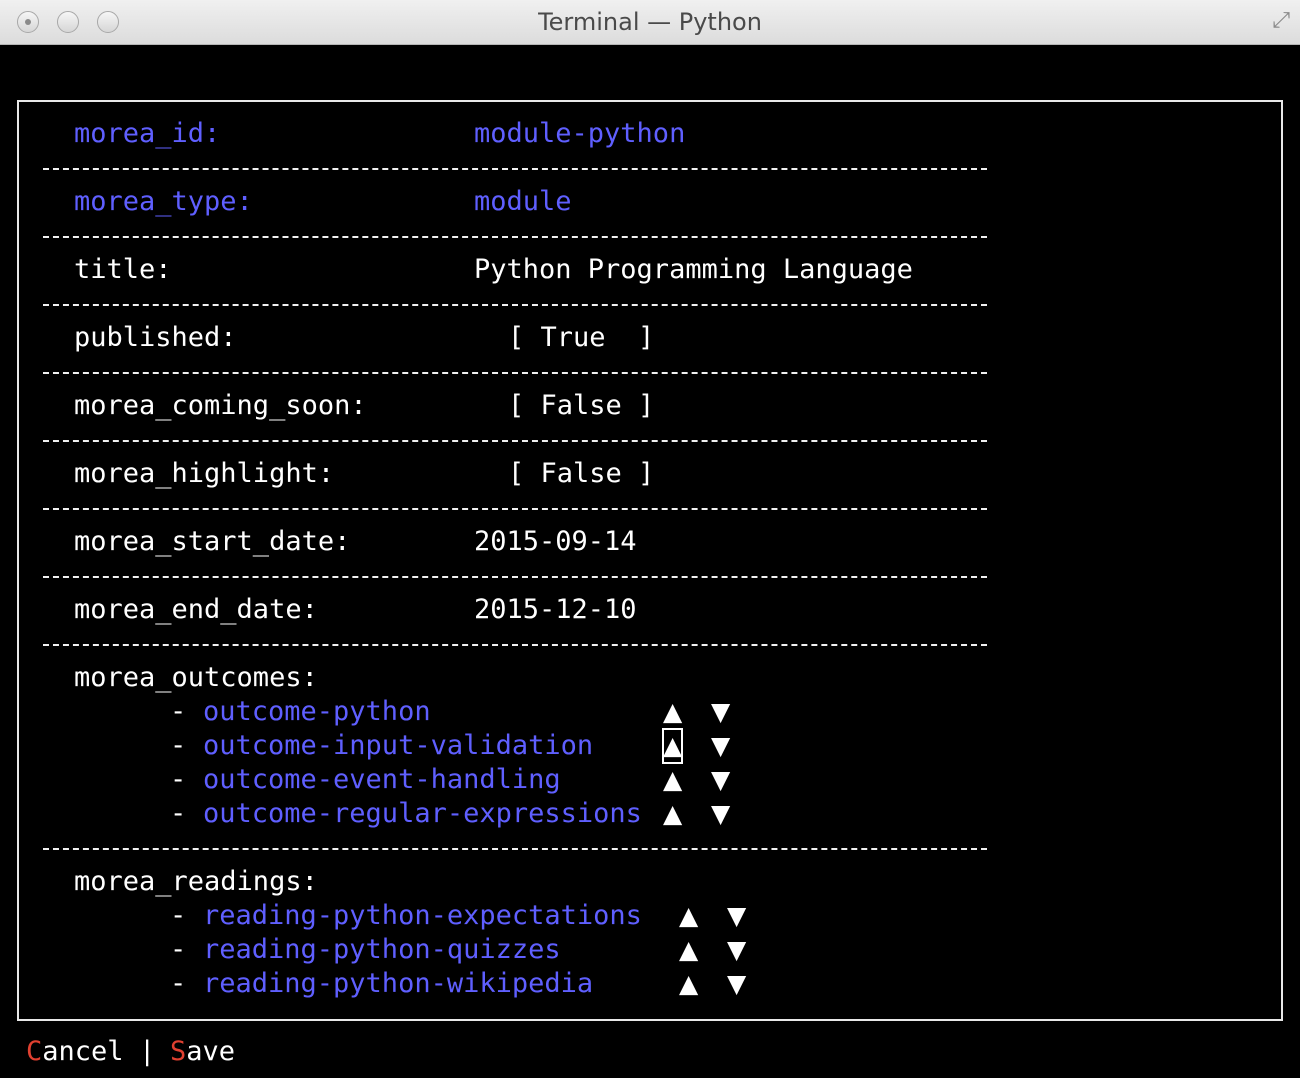  Describe the element at coordinates (398, 746) in the screenshot. I see `outcome-item: outcome-input-validation` at that location.